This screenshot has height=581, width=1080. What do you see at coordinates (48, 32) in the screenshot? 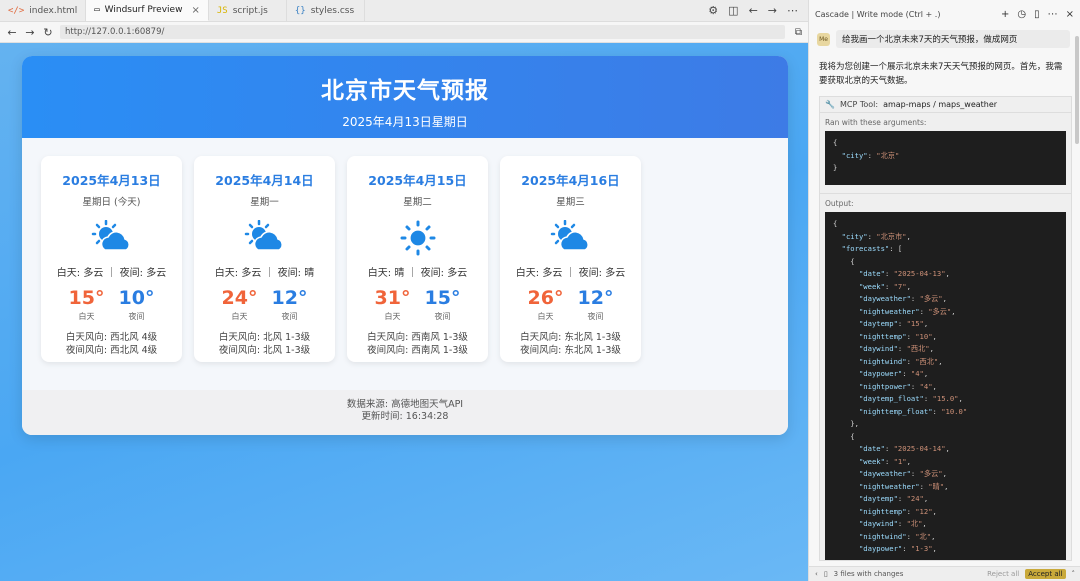
I see `reload-icon: ↻` at bounding box center [48, 32].